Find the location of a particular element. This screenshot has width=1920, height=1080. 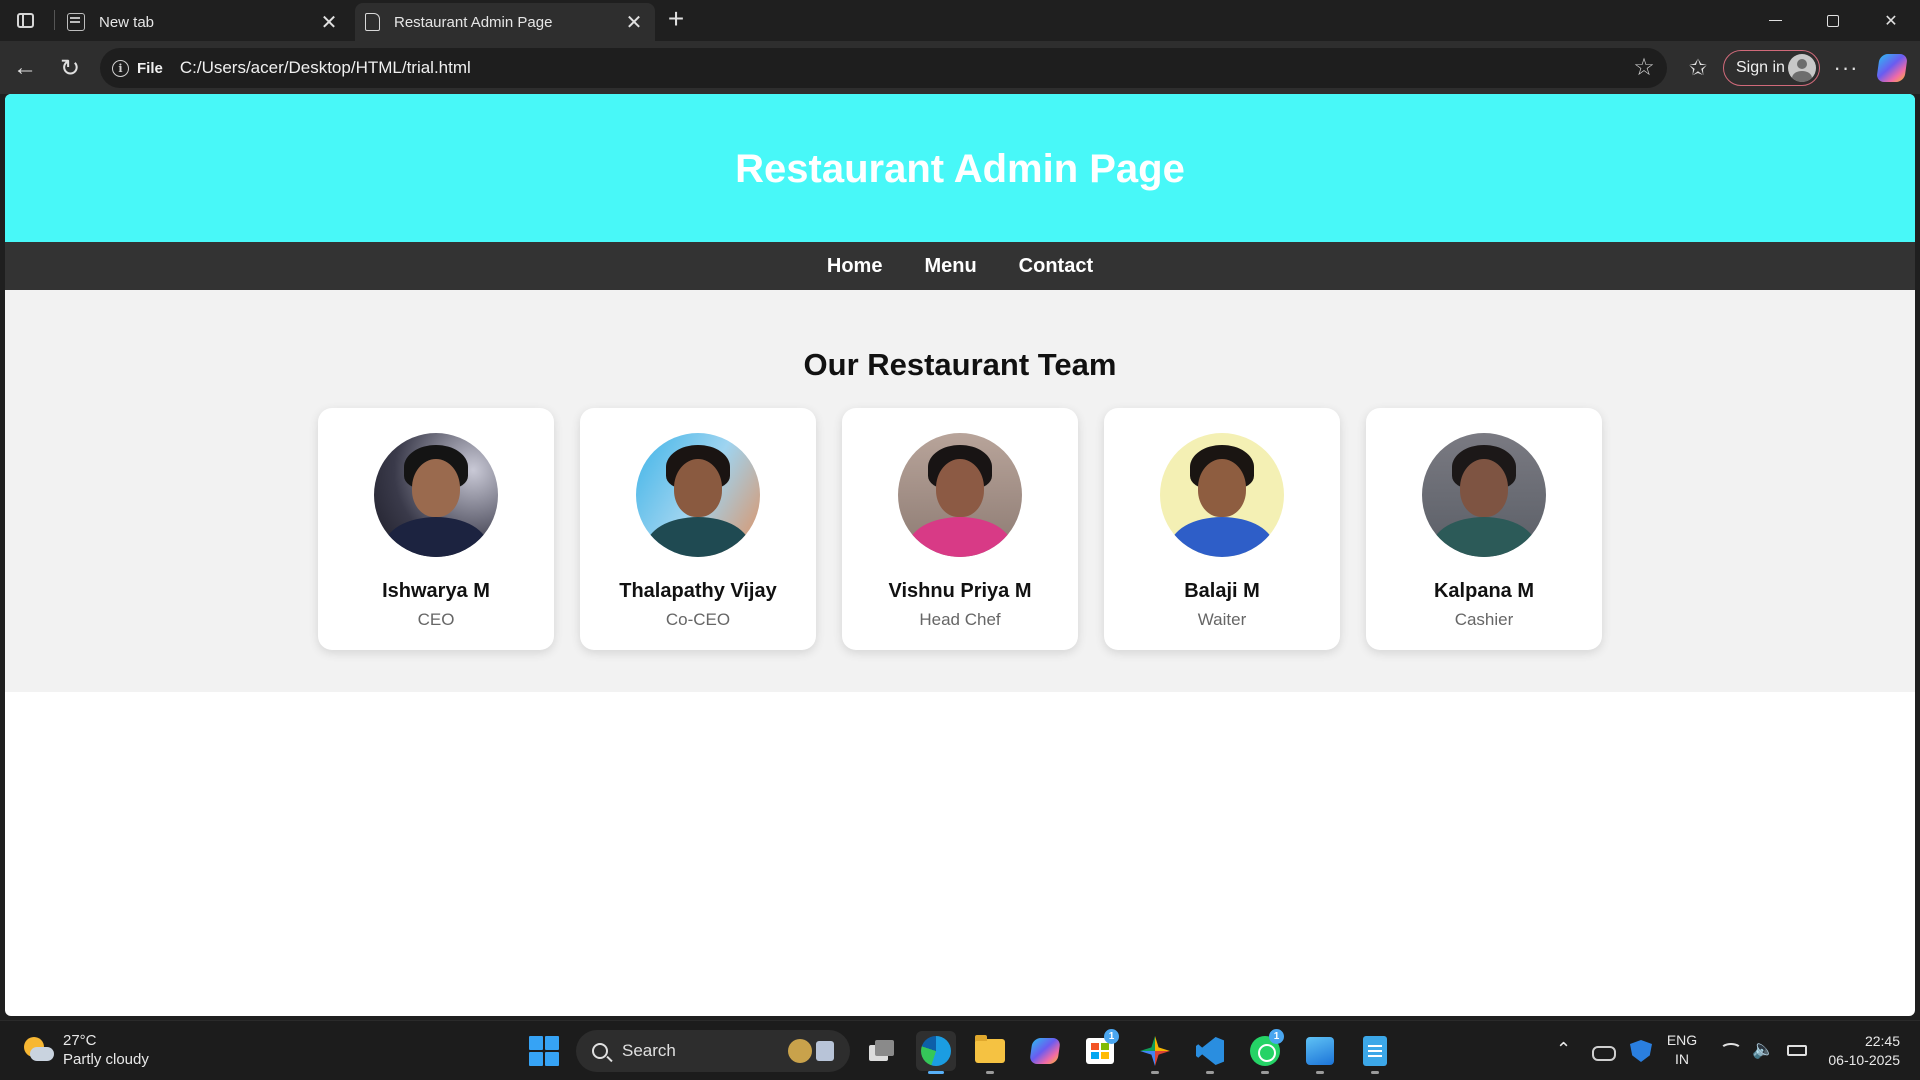

battery-icon is located at coordinates (1797, 1050).